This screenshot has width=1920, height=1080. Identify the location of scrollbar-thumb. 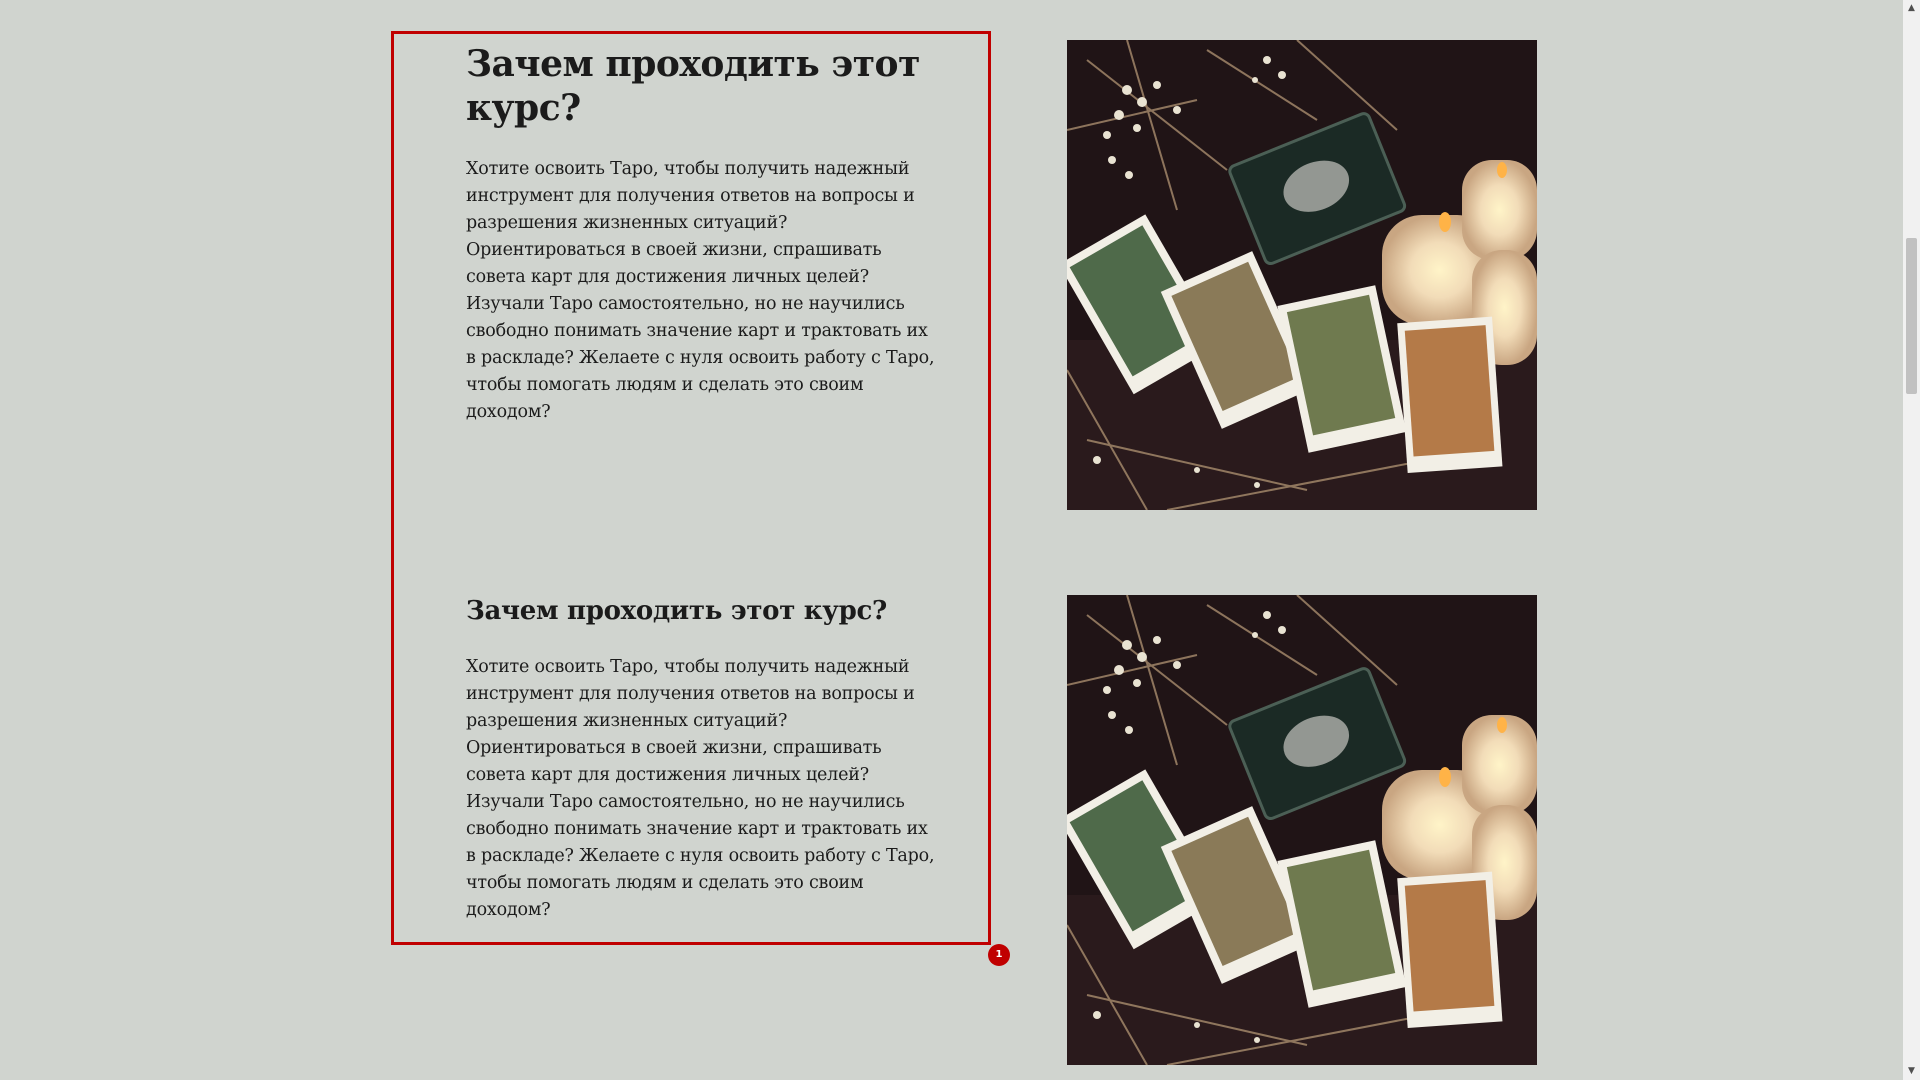
(1911, 316).